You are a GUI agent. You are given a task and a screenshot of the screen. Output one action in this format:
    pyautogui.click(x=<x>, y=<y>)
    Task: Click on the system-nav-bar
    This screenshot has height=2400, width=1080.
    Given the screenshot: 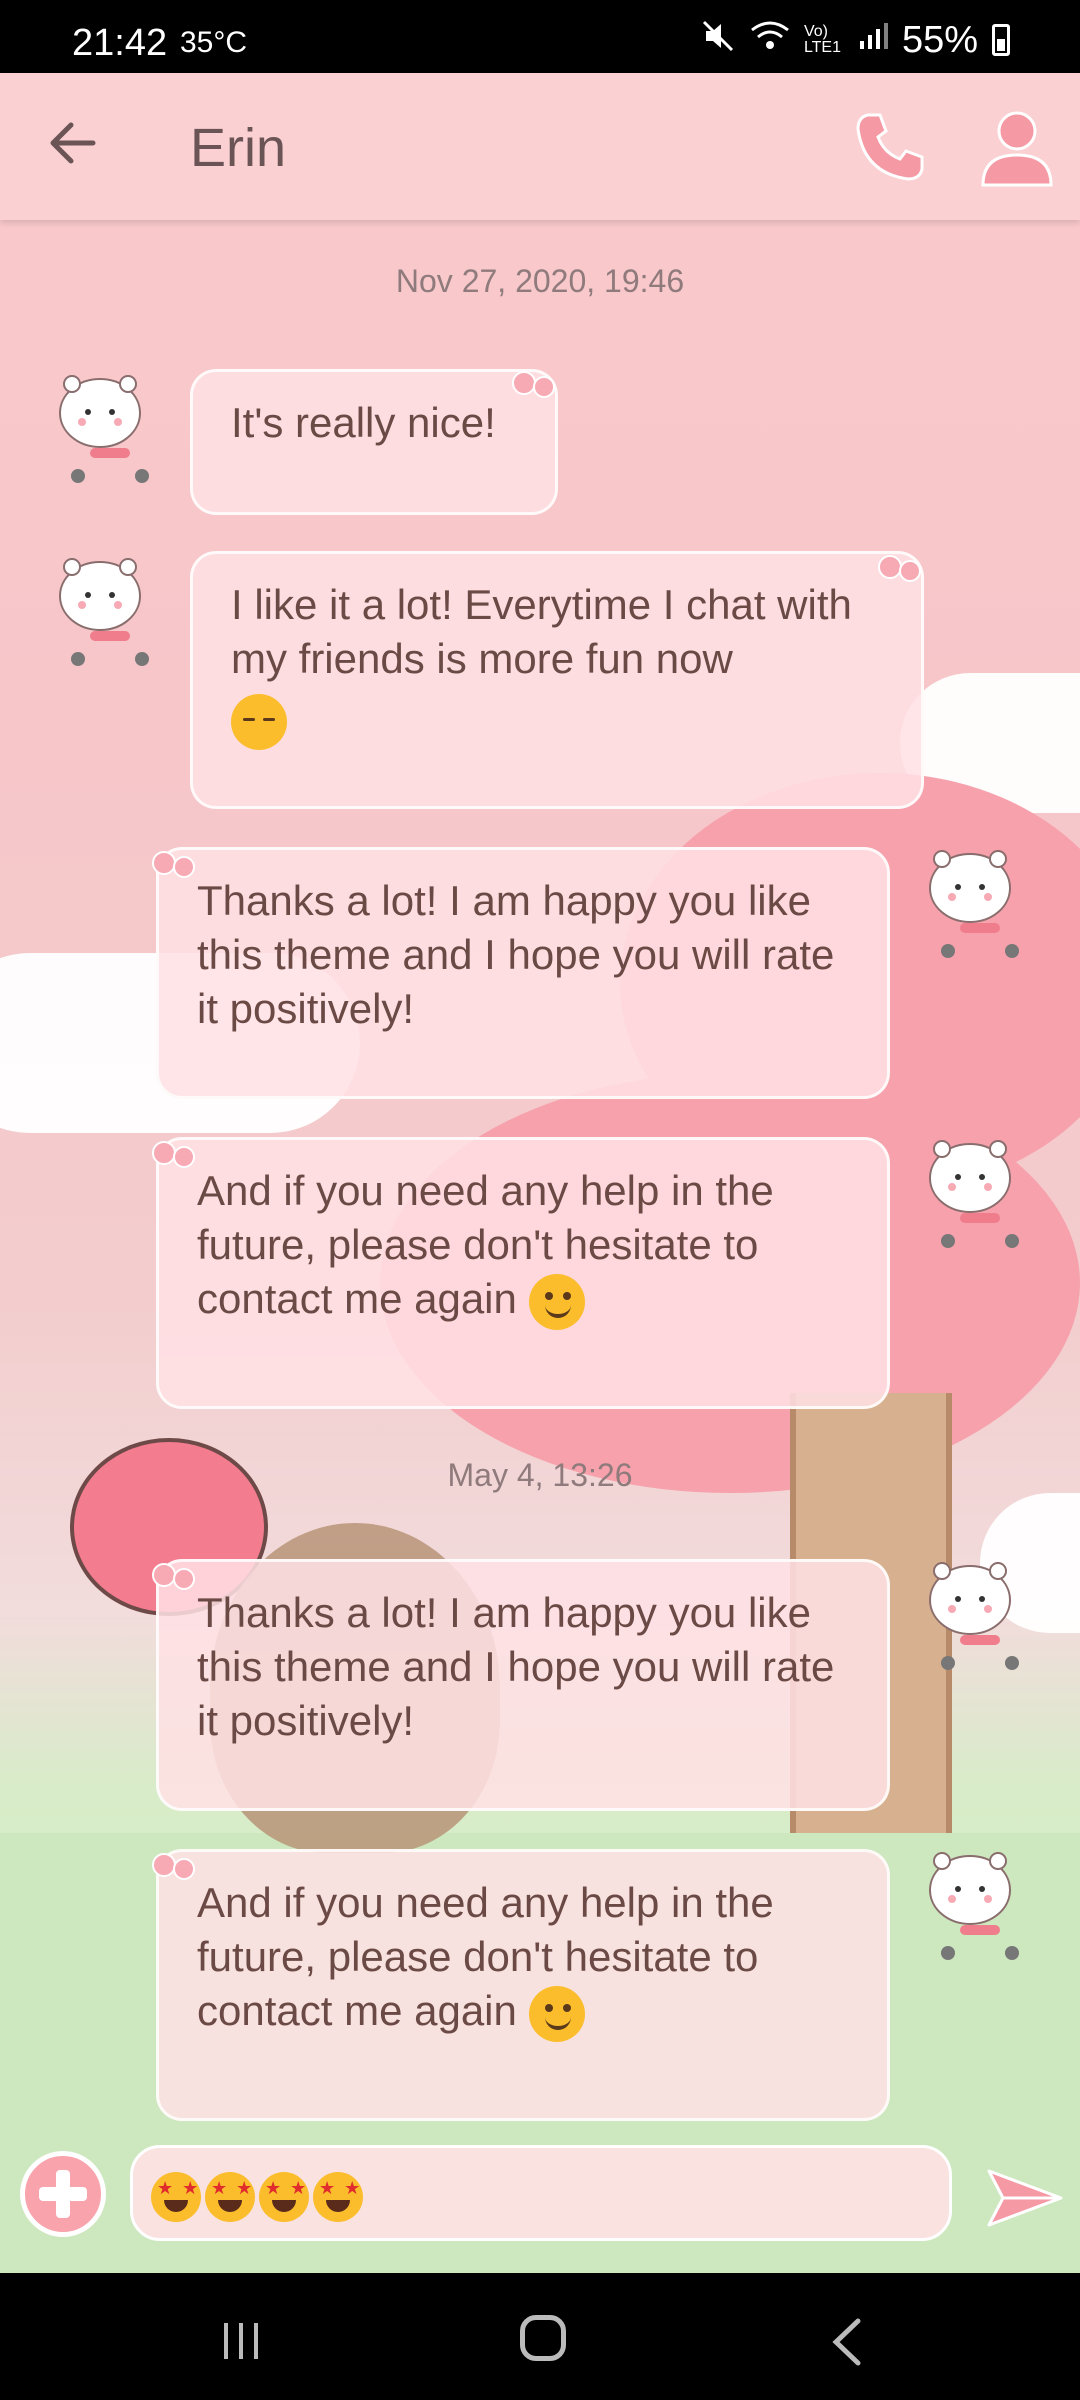 What is the action you would take?
    pyautogui.click(x=540, y=2336)
    